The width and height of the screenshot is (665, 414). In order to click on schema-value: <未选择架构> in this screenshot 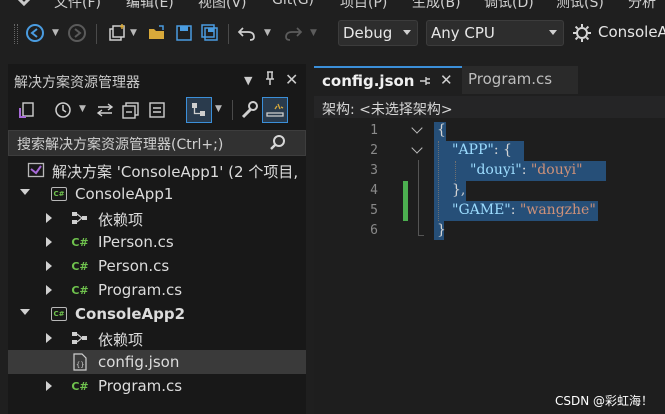, I will do `click(406, 110)`.